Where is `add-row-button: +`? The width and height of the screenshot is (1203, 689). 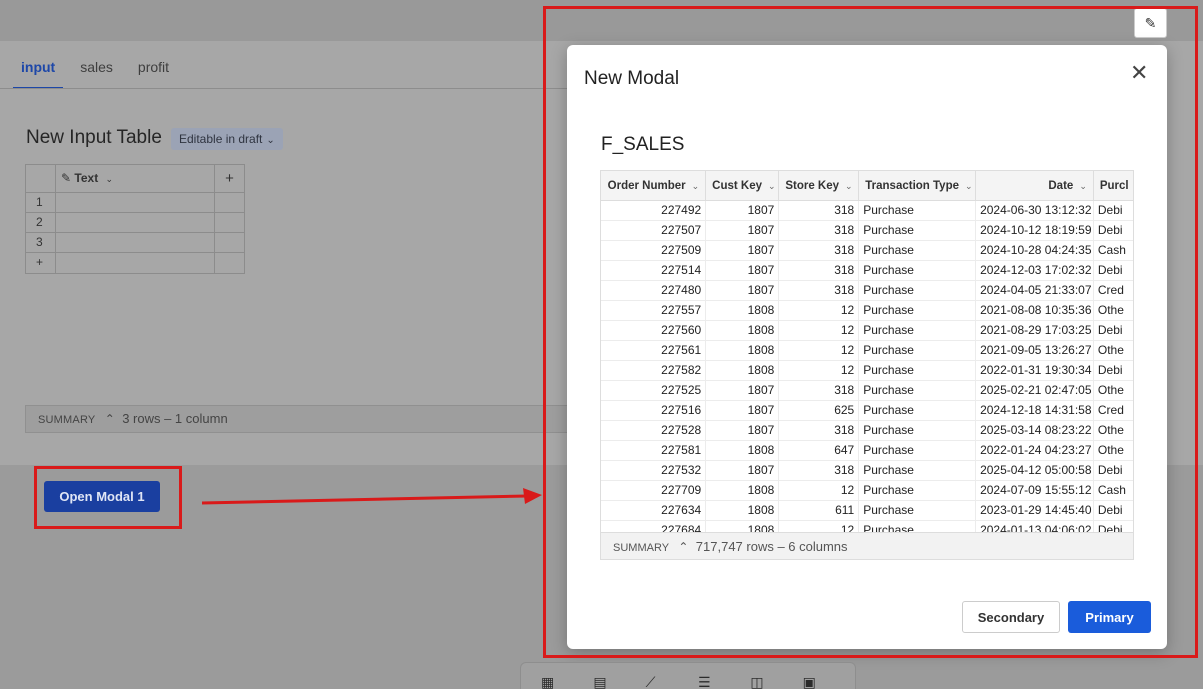 add-row-button: + is located at coordinates (41, 263).